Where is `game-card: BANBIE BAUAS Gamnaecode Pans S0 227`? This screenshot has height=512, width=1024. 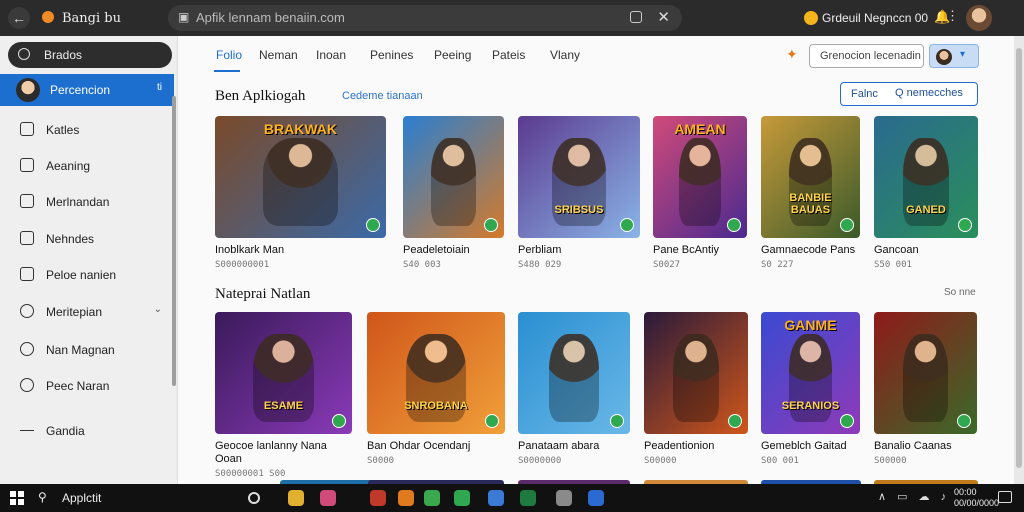
game-card: BANBIE BAUAS Gamnaecode Pans S0 227 is located at coordinates (810, 193).